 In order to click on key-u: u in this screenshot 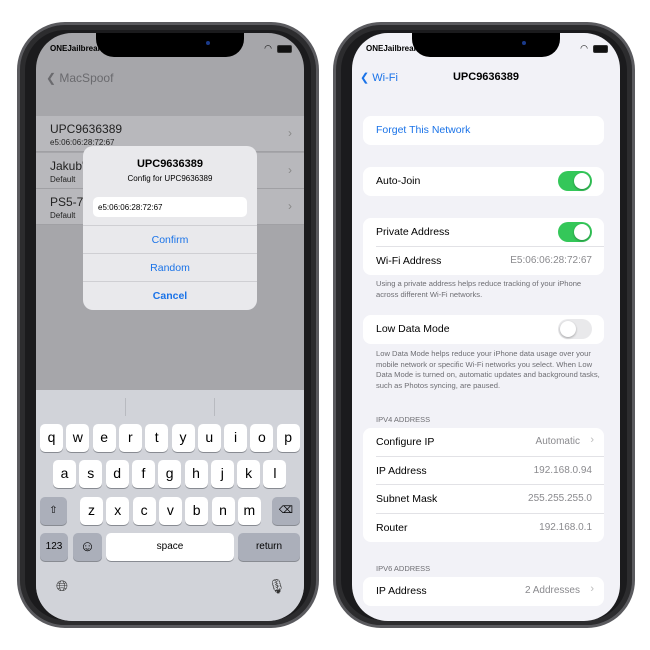, I will do `click(209, 438)`.